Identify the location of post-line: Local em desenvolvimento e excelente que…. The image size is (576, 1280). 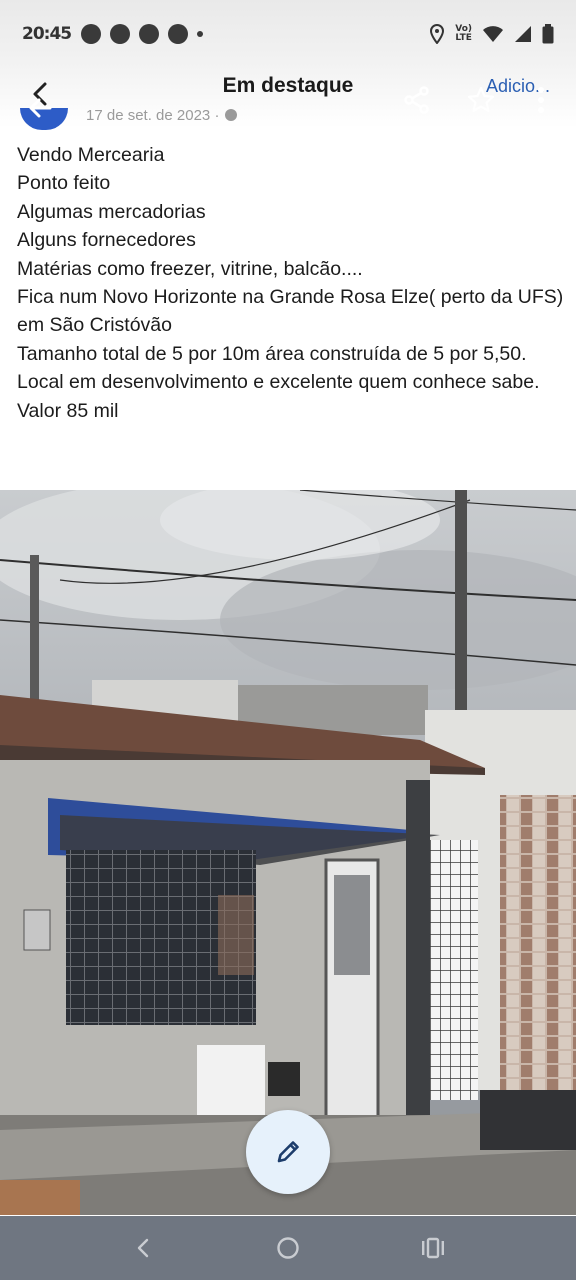
(278, 382).